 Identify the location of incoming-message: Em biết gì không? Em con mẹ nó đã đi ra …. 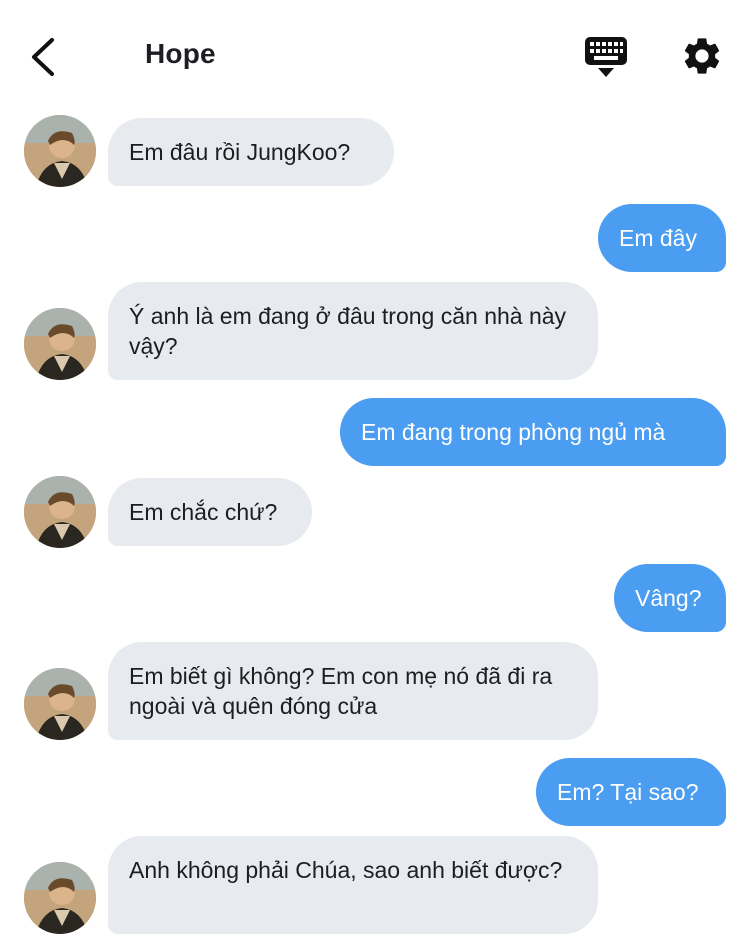
(353, 691).